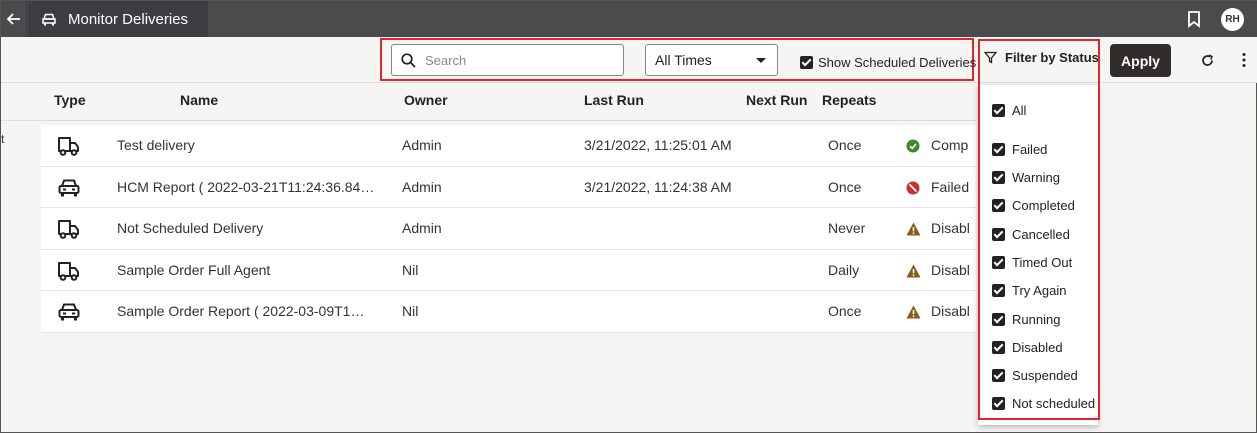 Image resolution: width=1257 pixels, height=433 pixels. What do you see at coordinates (950, 145) in the screenshot?
I see `delivery-status: Comp` at bounding box center [950, 145].